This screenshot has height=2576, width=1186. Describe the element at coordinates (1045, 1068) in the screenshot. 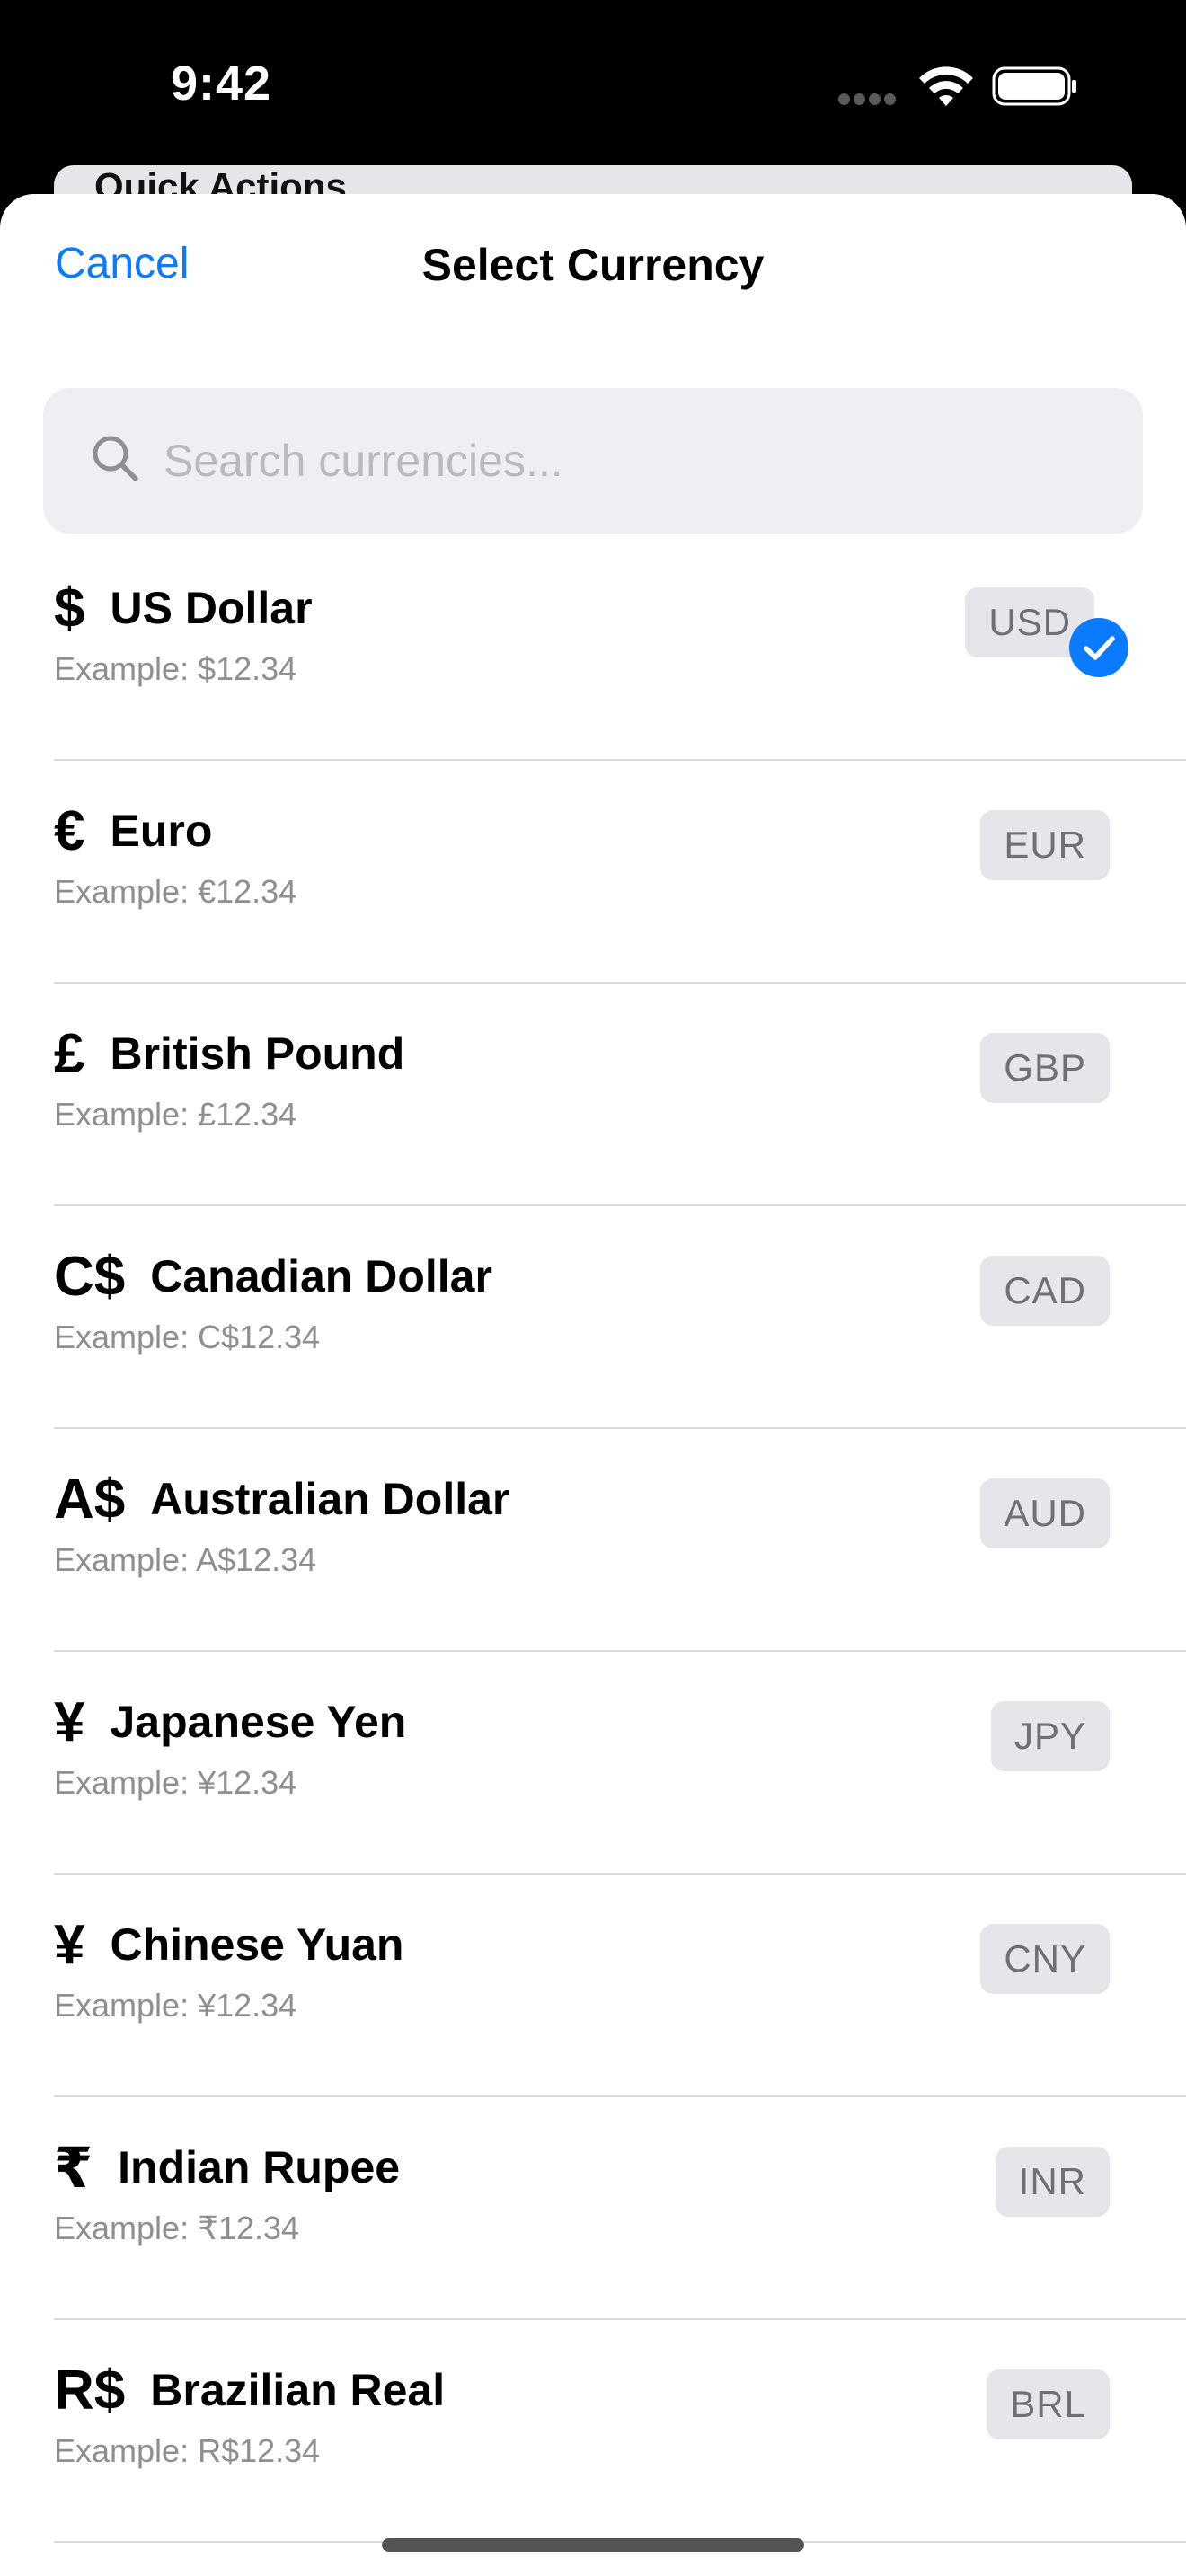

I see `currency-code-badge: GBP` at that location.